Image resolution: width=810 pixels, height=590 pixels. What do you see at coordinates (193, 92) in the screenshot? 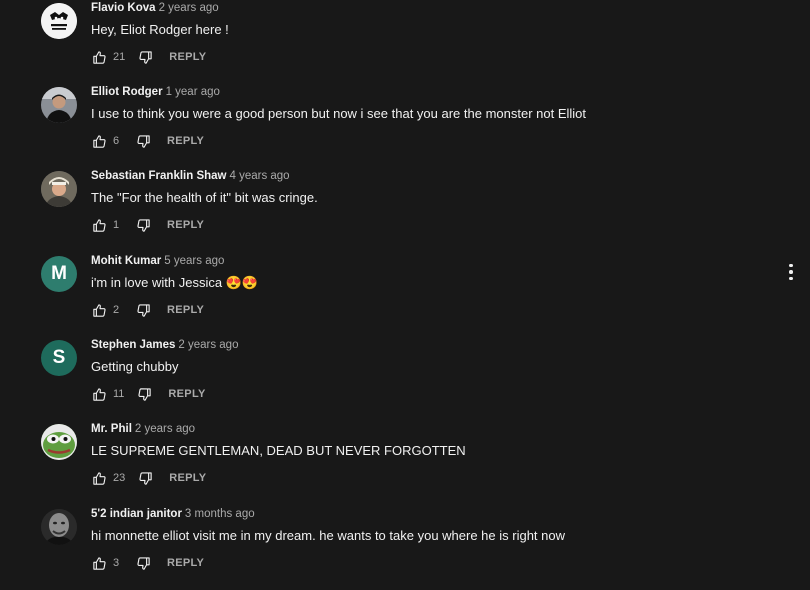
I see `comment-time: 1 year ago` at bounding box center [193, 92].